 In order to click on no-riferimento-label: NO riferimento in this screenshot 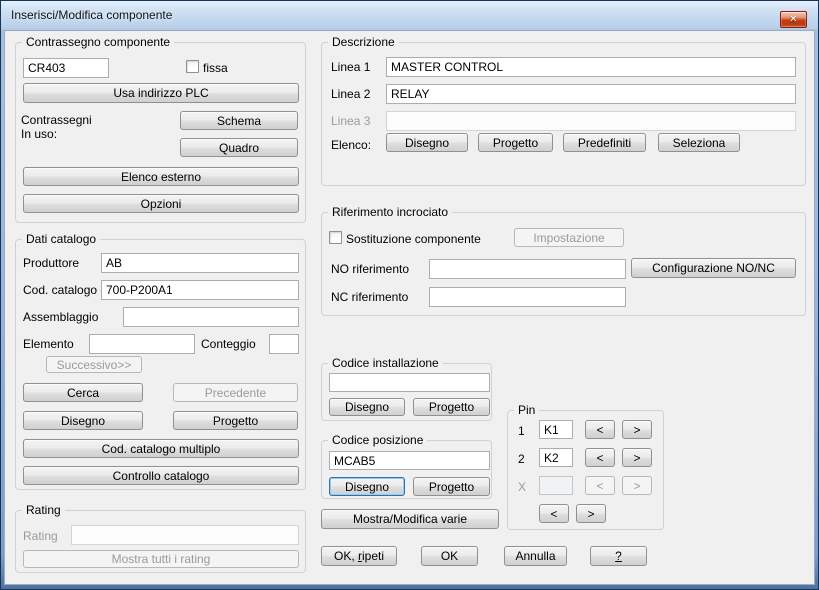, I will do `click(370, 269)`.